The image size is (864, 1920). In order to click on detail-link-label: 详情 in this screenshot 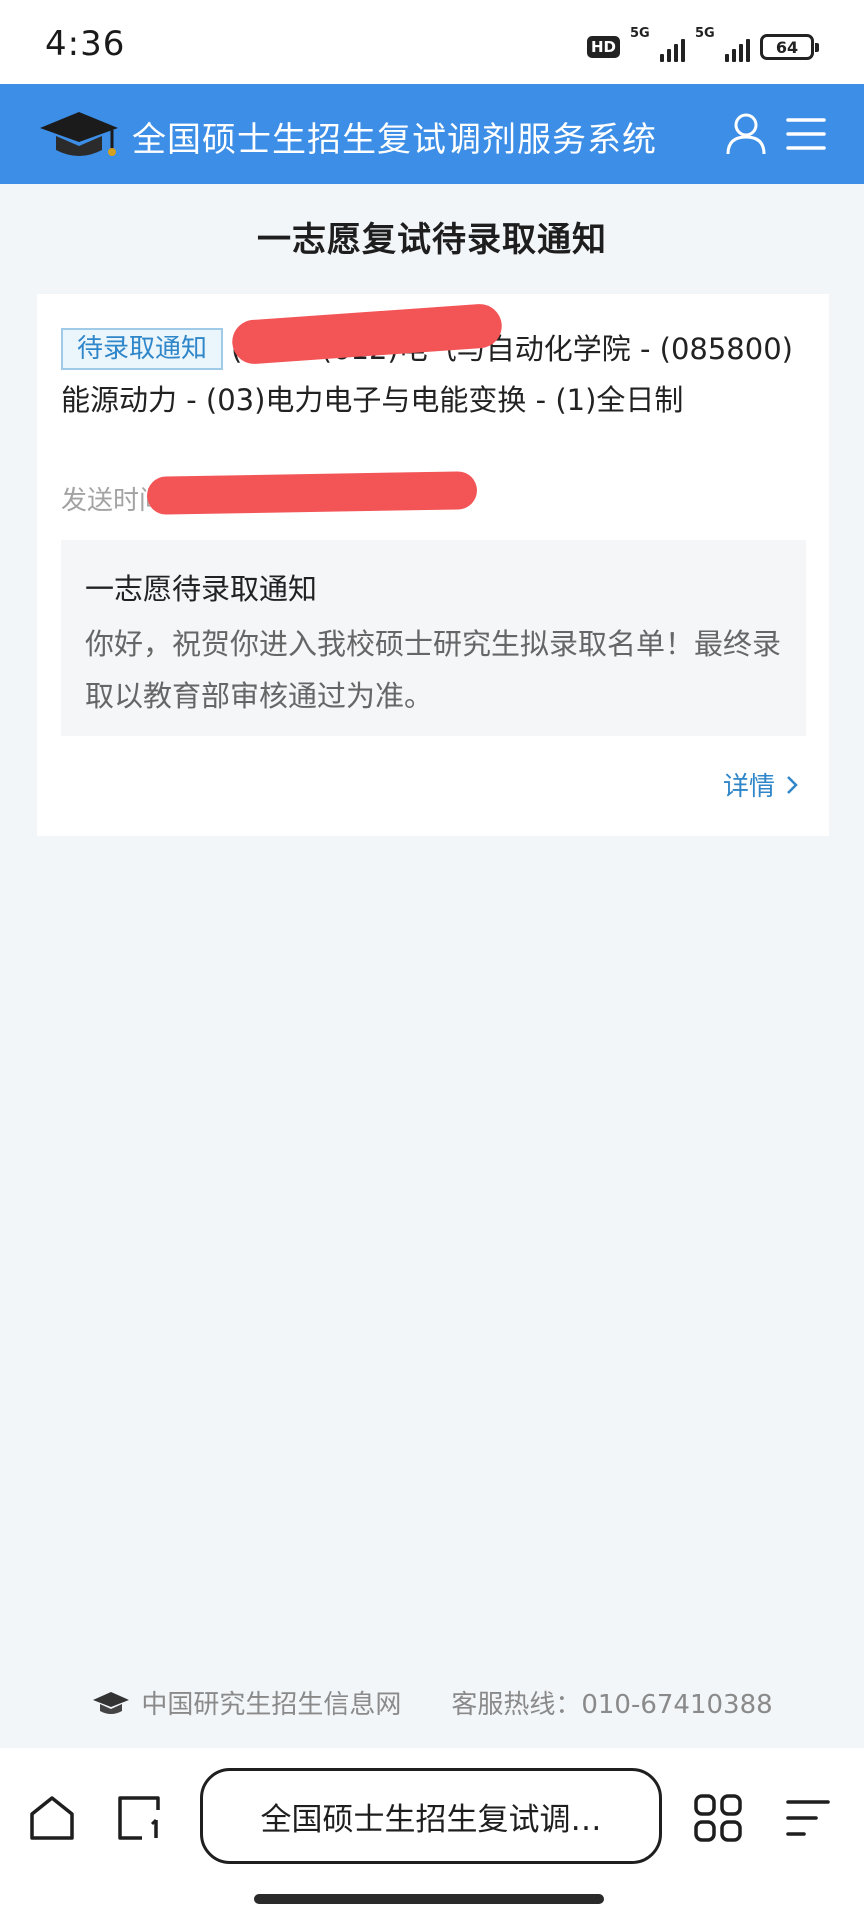, I will do `click(748, 787)`.